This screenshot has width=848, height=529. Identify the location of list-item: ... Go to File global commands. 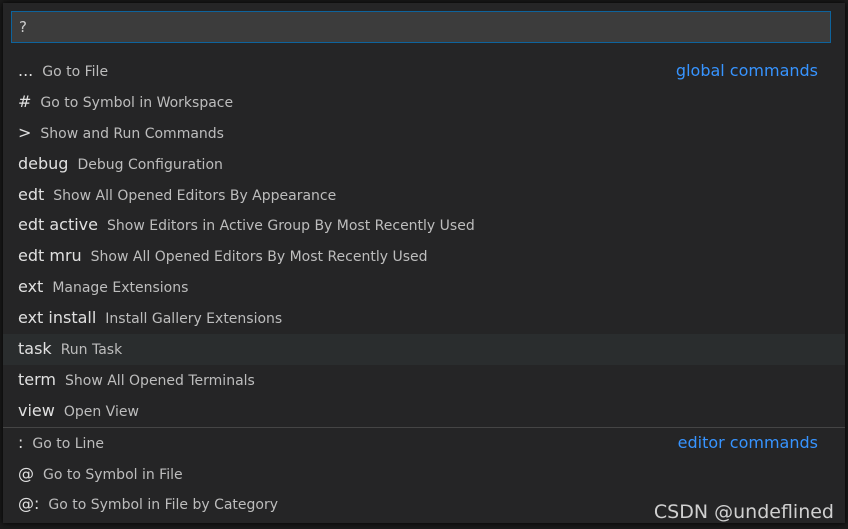
(424, 71).